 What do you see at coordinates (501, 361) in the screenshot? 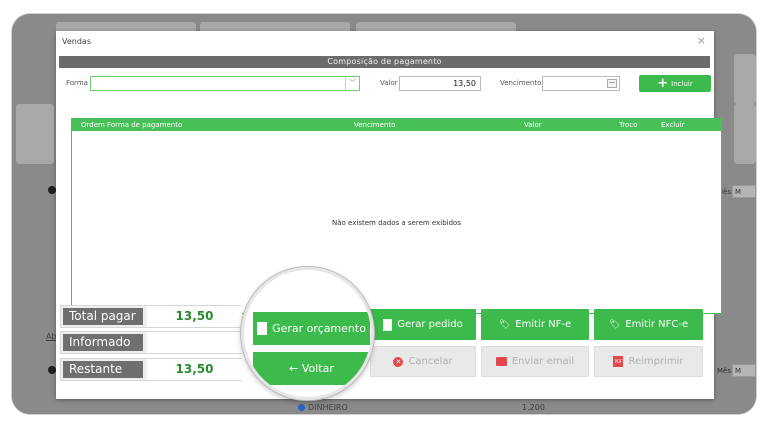
I see `mail-icon` at bounding box center [501, 361].